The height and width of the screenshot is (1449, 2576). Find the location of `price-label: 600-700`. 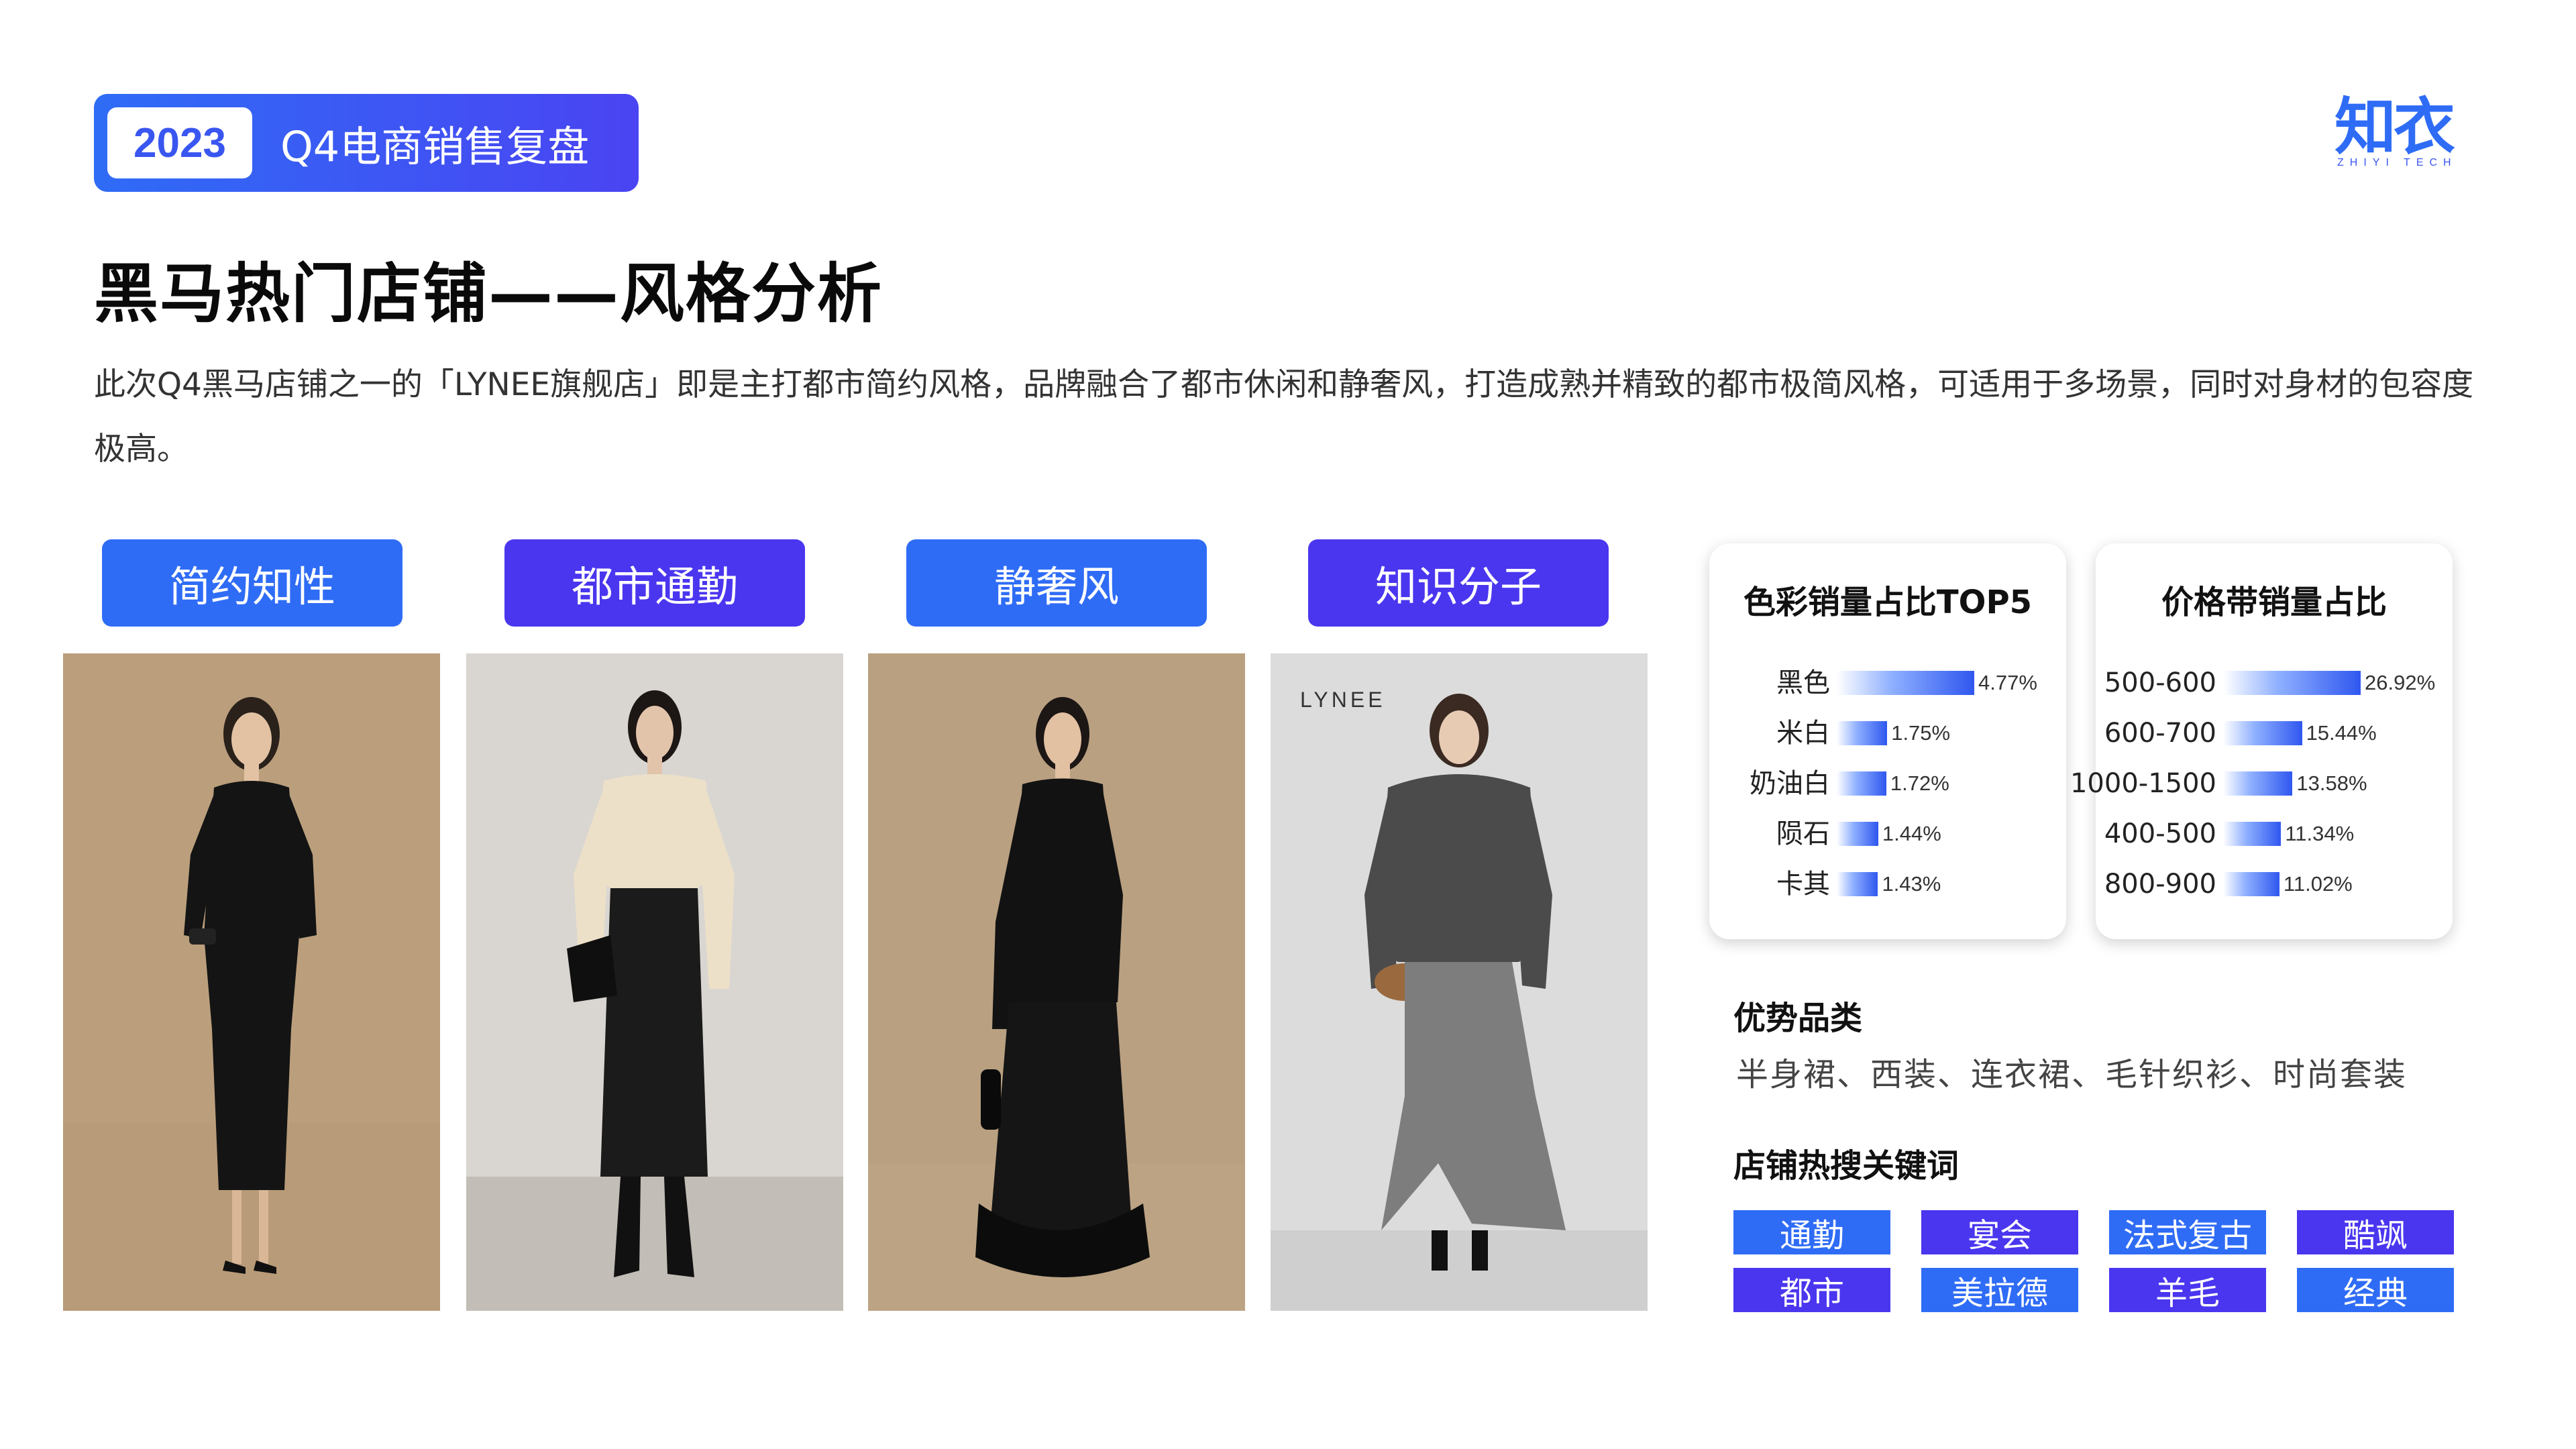

price-label: 600-700 is located at coordinates (2160, 733).